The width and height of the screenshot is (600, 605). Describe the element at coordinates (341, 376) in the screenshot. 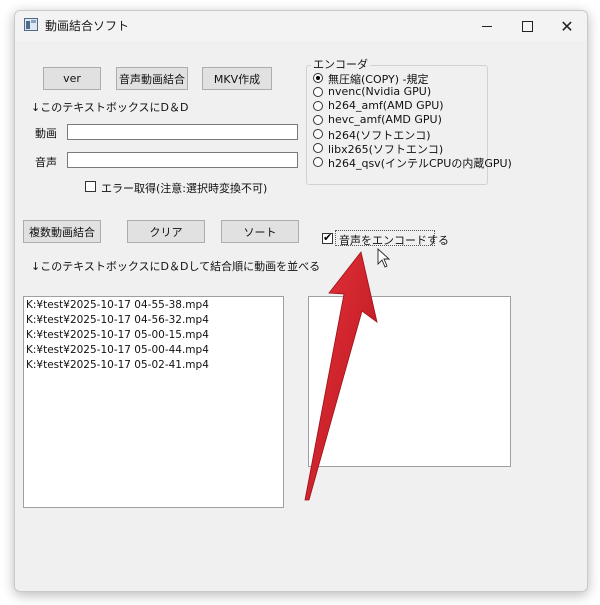

I see `red-arrow-annotation` at that location.